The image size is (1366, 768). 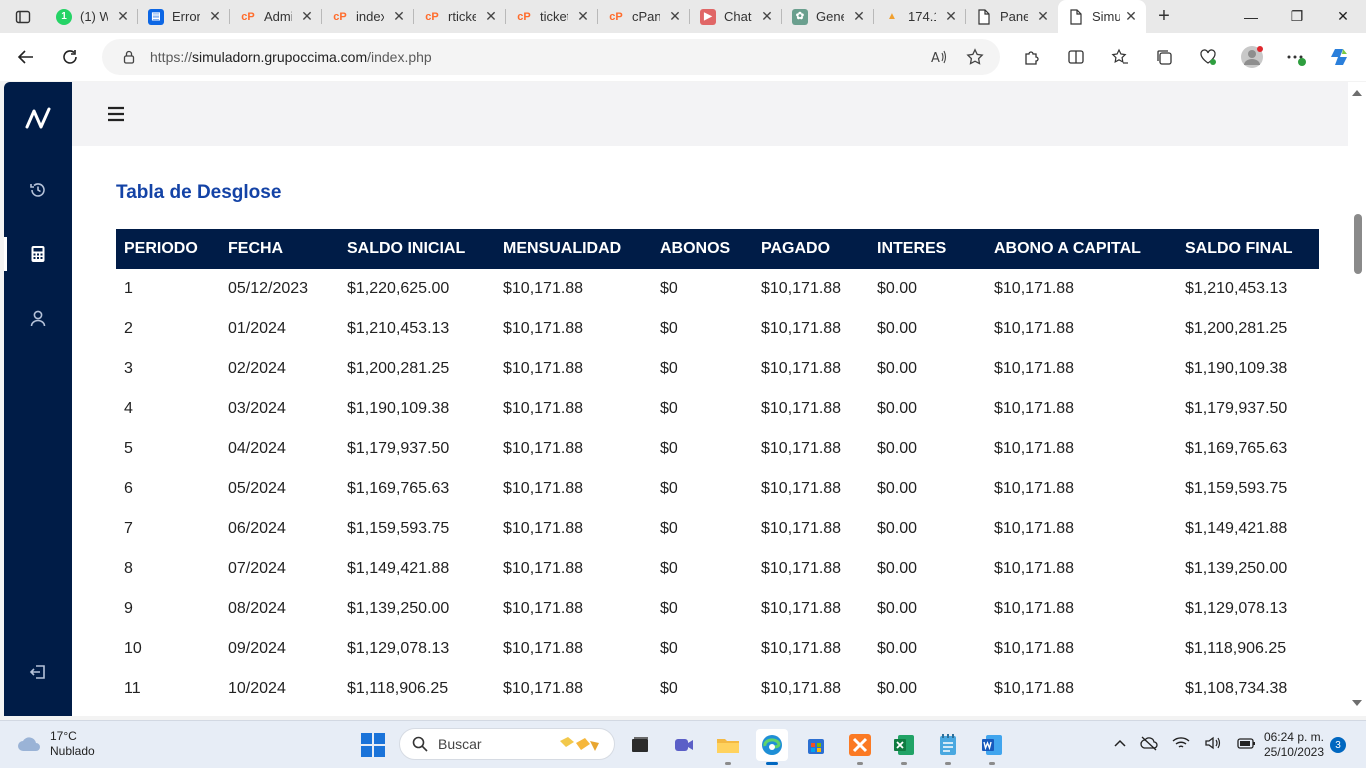 I want to click on browser-tab: ▤ Error ✕, so click(x=184, y=16).